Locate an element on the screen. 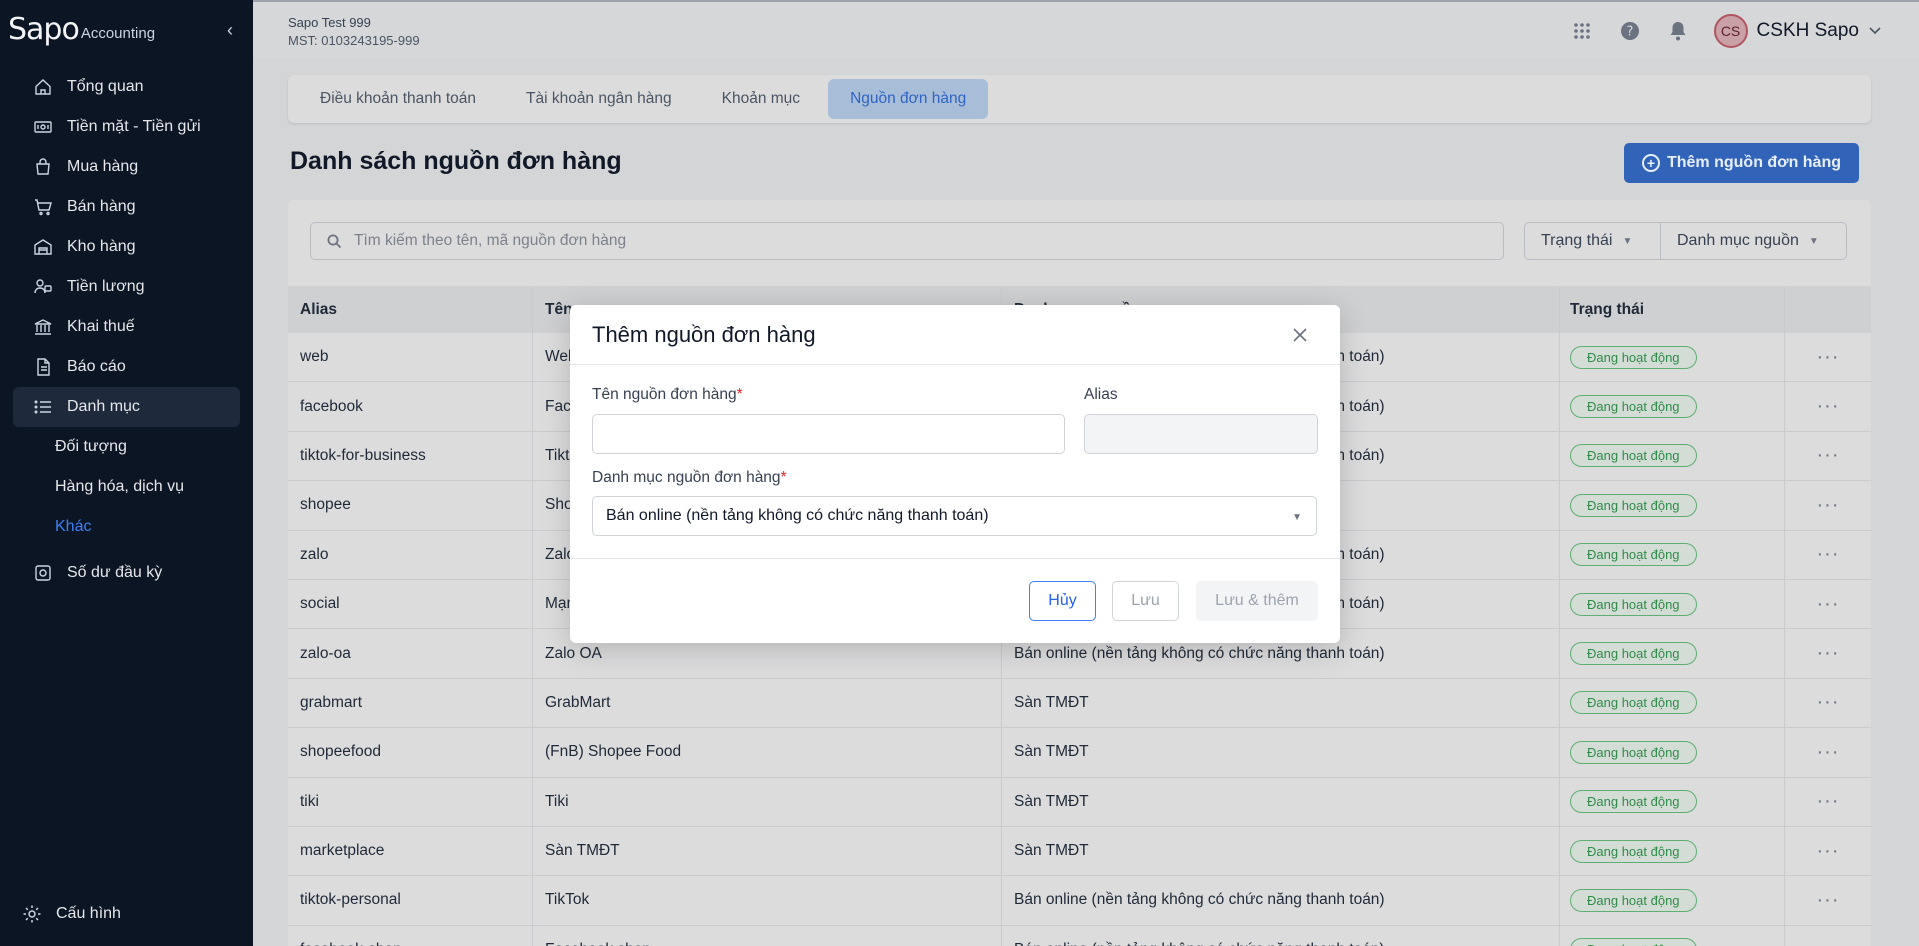 The width and height of the screenshot is (1919, 946). caret-down-icon: ▼ is located at coordinates (1297, 517).